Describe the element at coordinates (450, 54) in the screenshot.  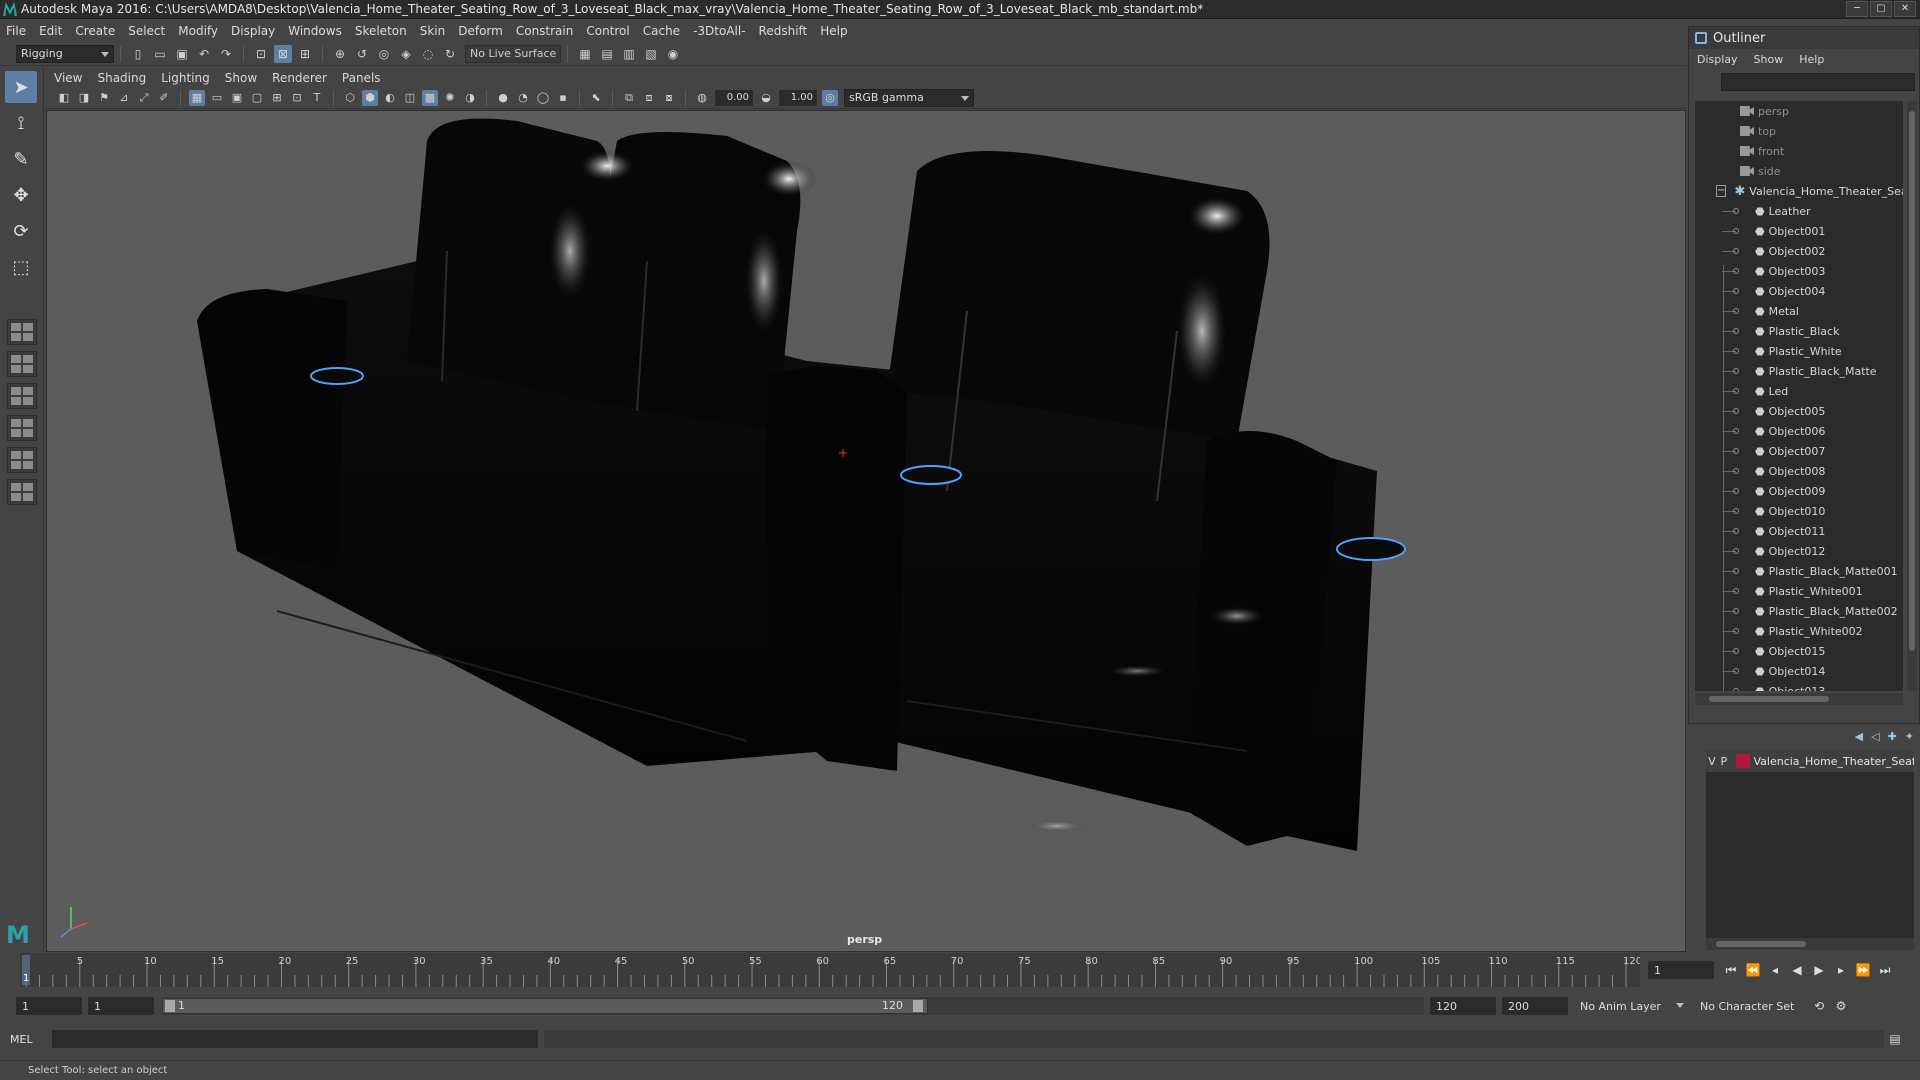
I see `make-live-icon: ↻` at that location.